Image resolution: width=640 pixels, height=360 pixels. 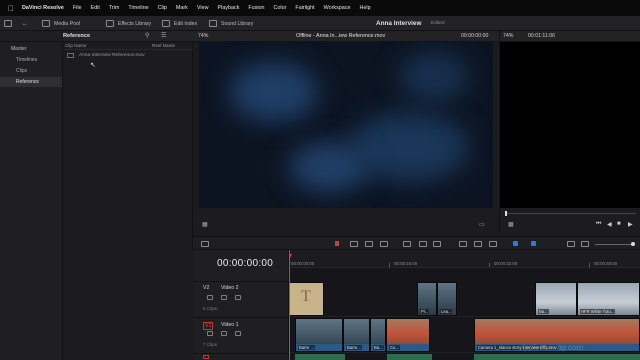 What do you see at coordinates (571, 244) in the screenshot?
I see `zoom-full-icon` at bounding box center [571, 244].